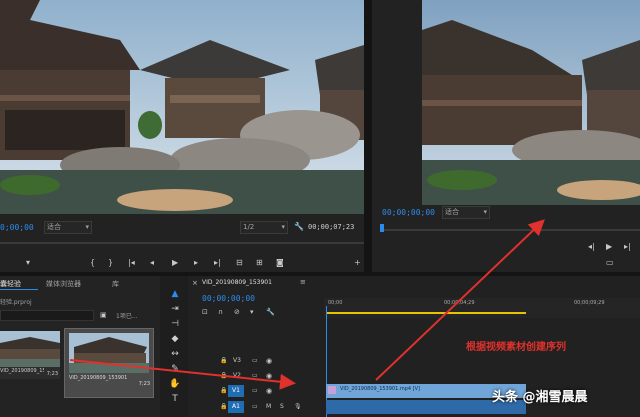  I want to click on clip-name: VID_20190809_153901, so click(98, 378).